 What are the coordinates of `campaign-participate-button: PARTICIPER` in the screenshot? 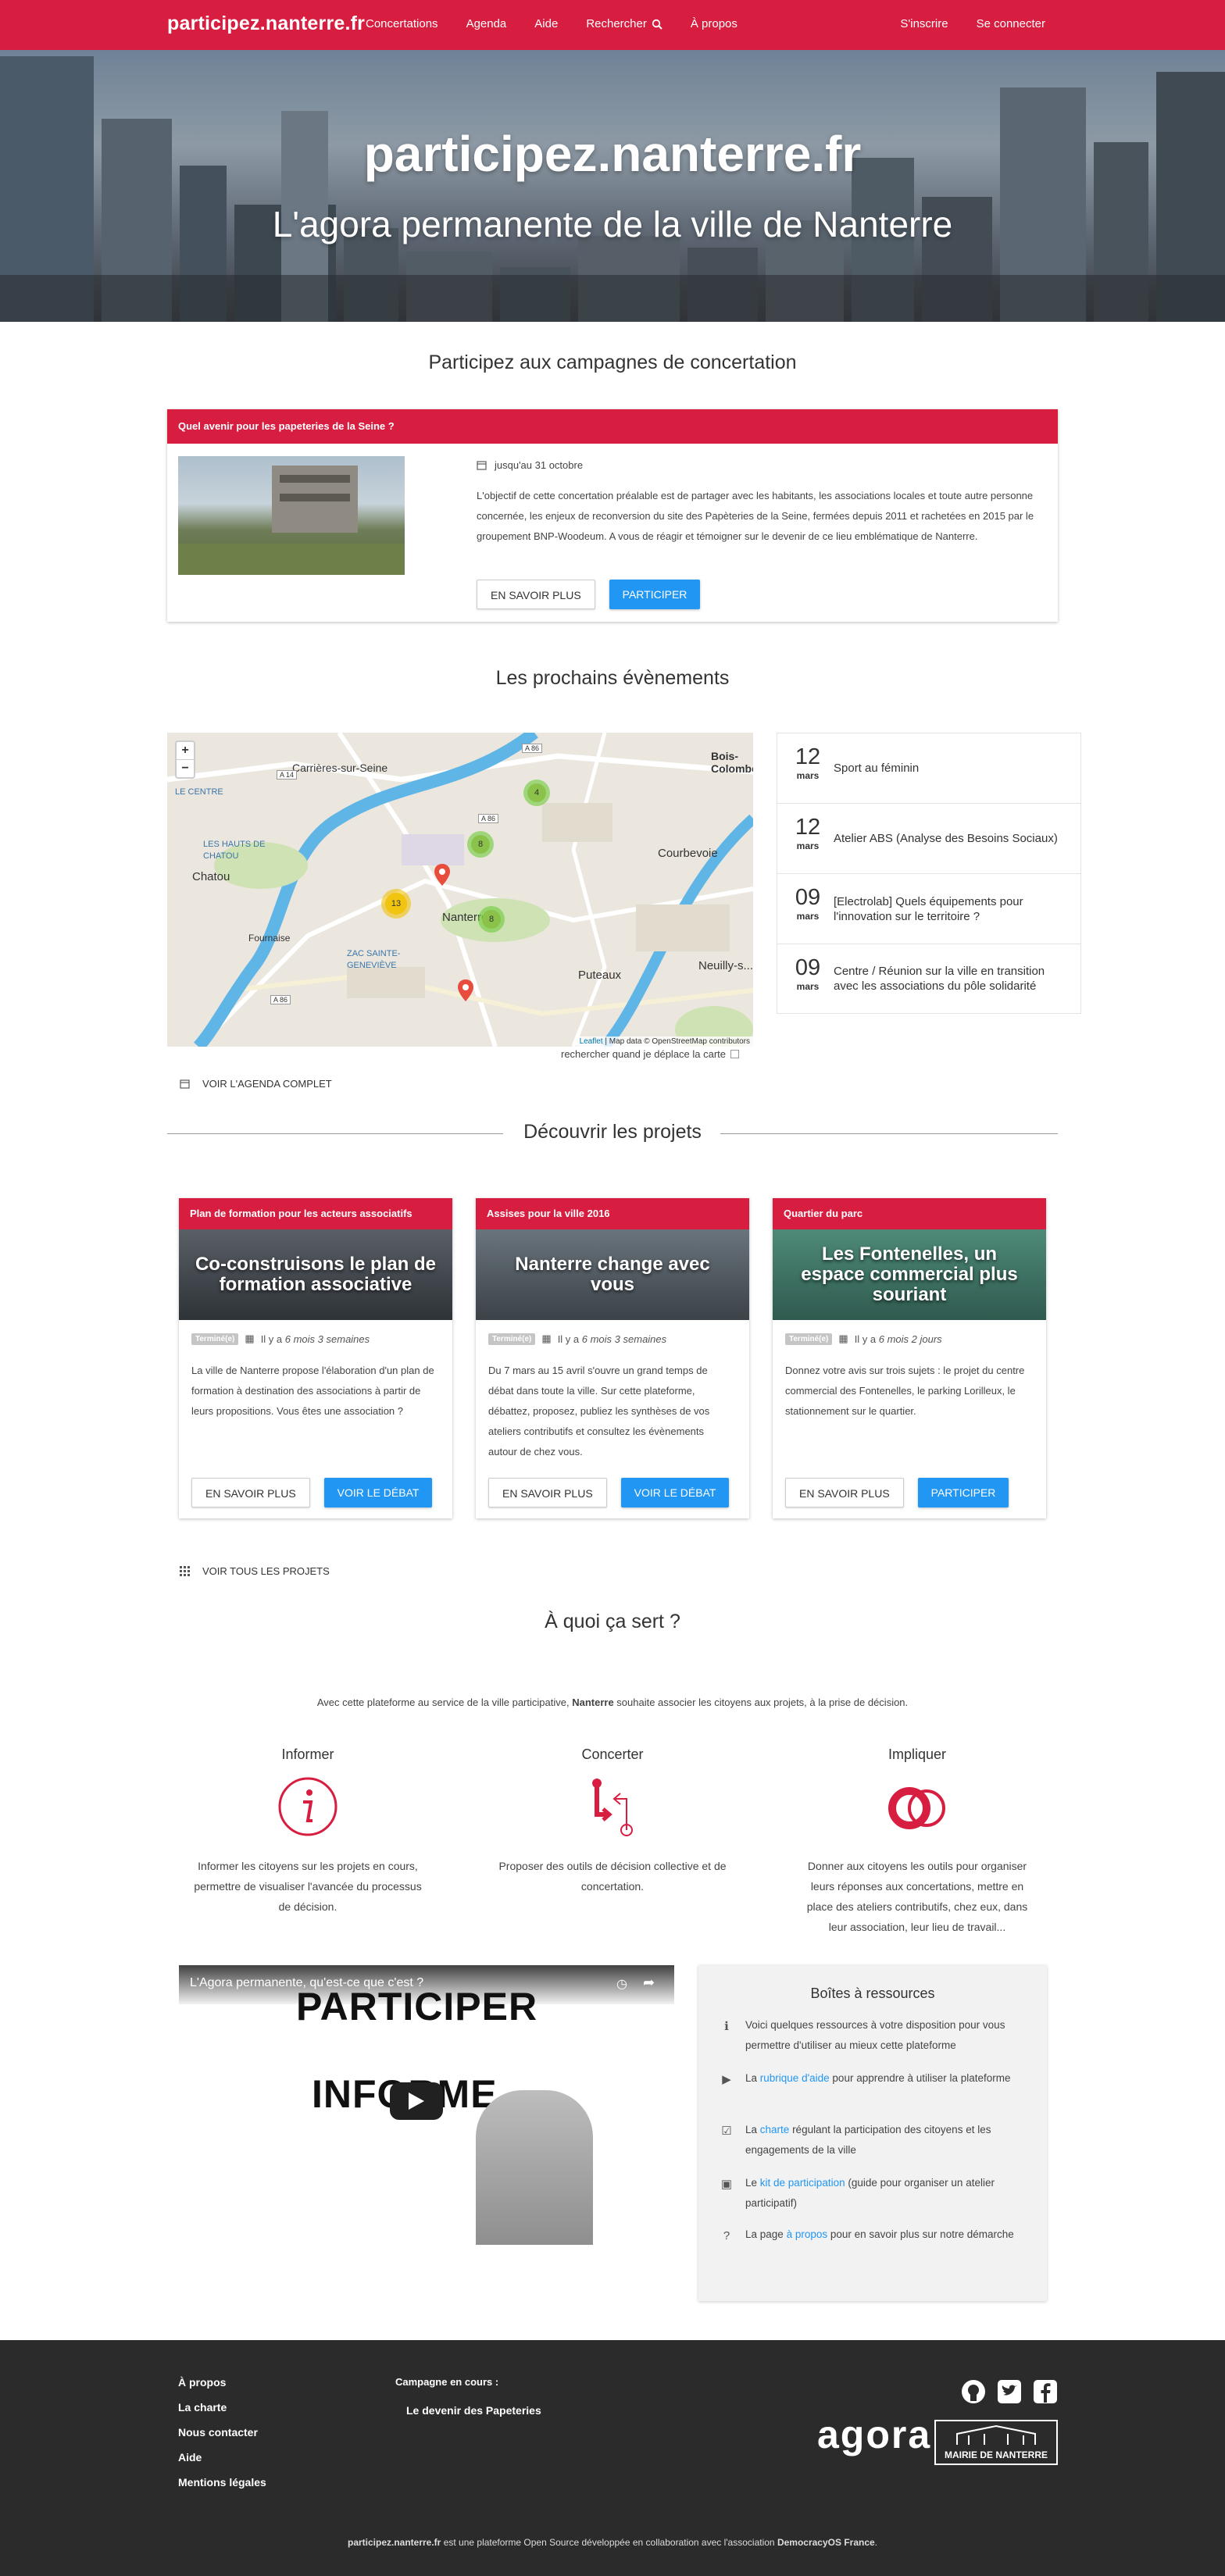 It's located at (655, 594).